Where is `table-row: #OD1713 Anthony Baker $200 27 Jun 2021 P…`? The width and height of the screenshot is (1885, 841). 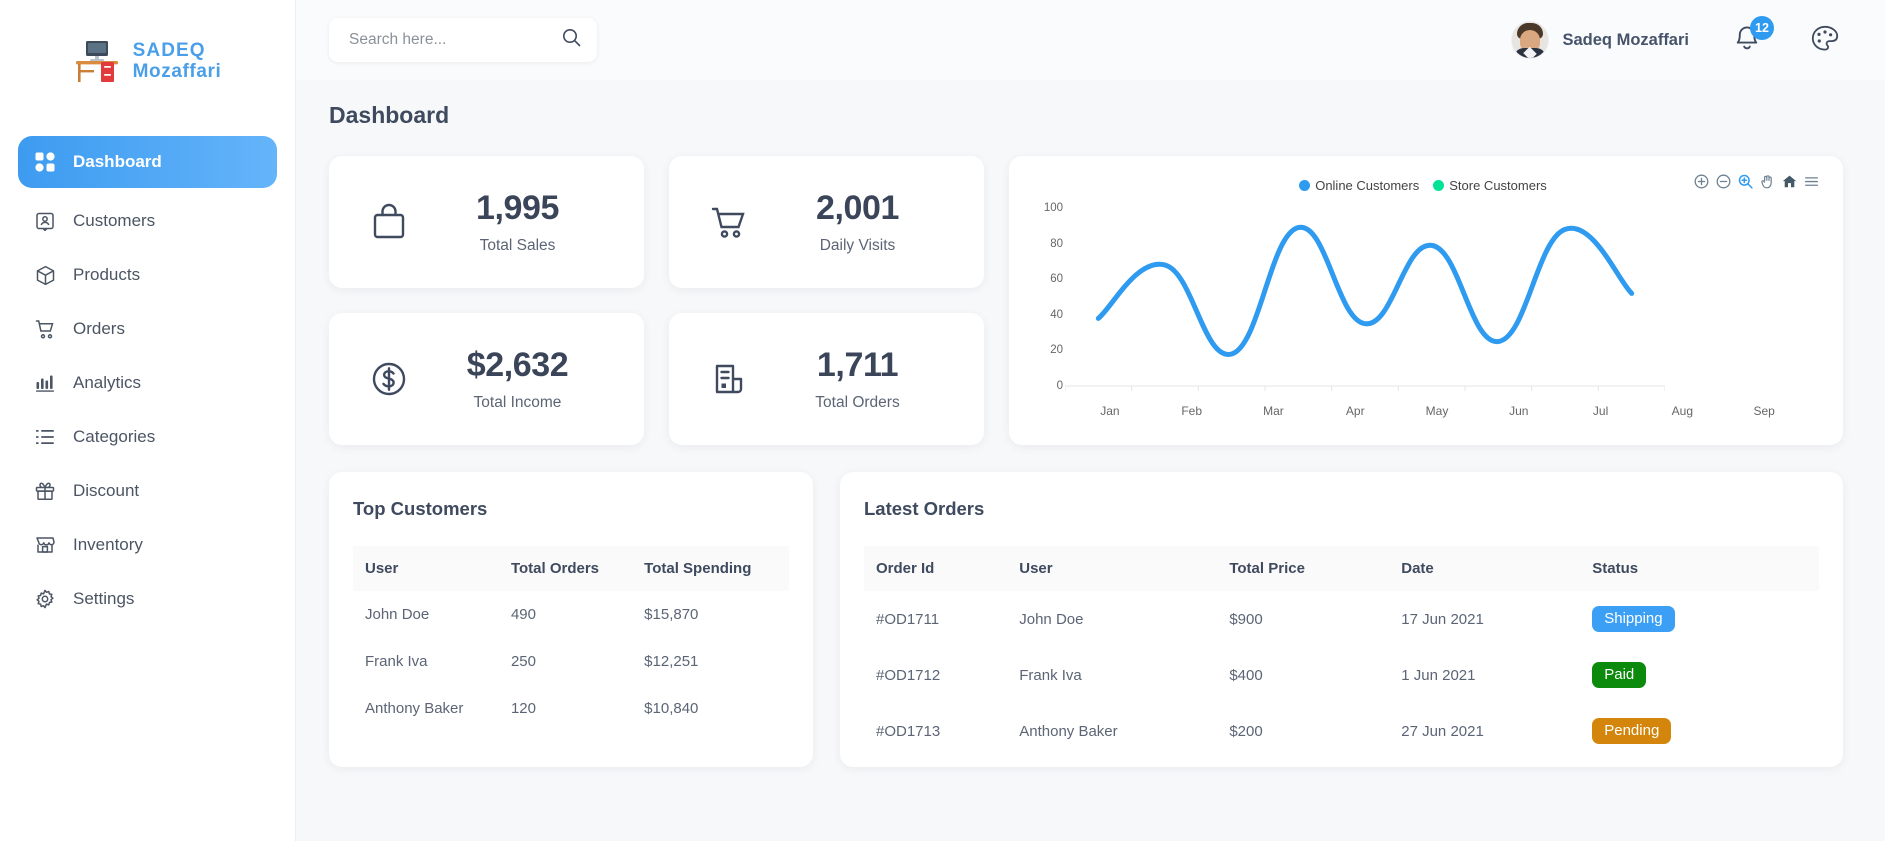 table-row: #OD1713 Anthony Baker $200 27 Jun 2021 P… is located at coordinates (1341, 731).